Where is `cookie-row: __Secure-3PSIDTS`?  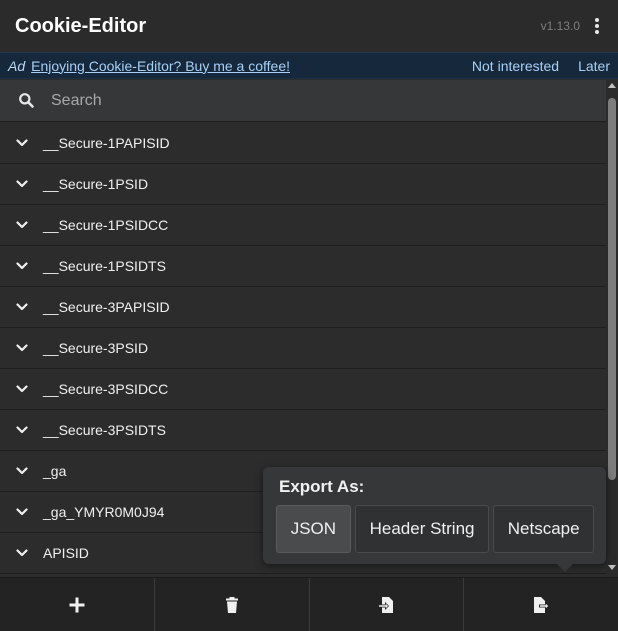
cookie-row: __Secure-3PSIDTS is located at coordinates (303, 430).